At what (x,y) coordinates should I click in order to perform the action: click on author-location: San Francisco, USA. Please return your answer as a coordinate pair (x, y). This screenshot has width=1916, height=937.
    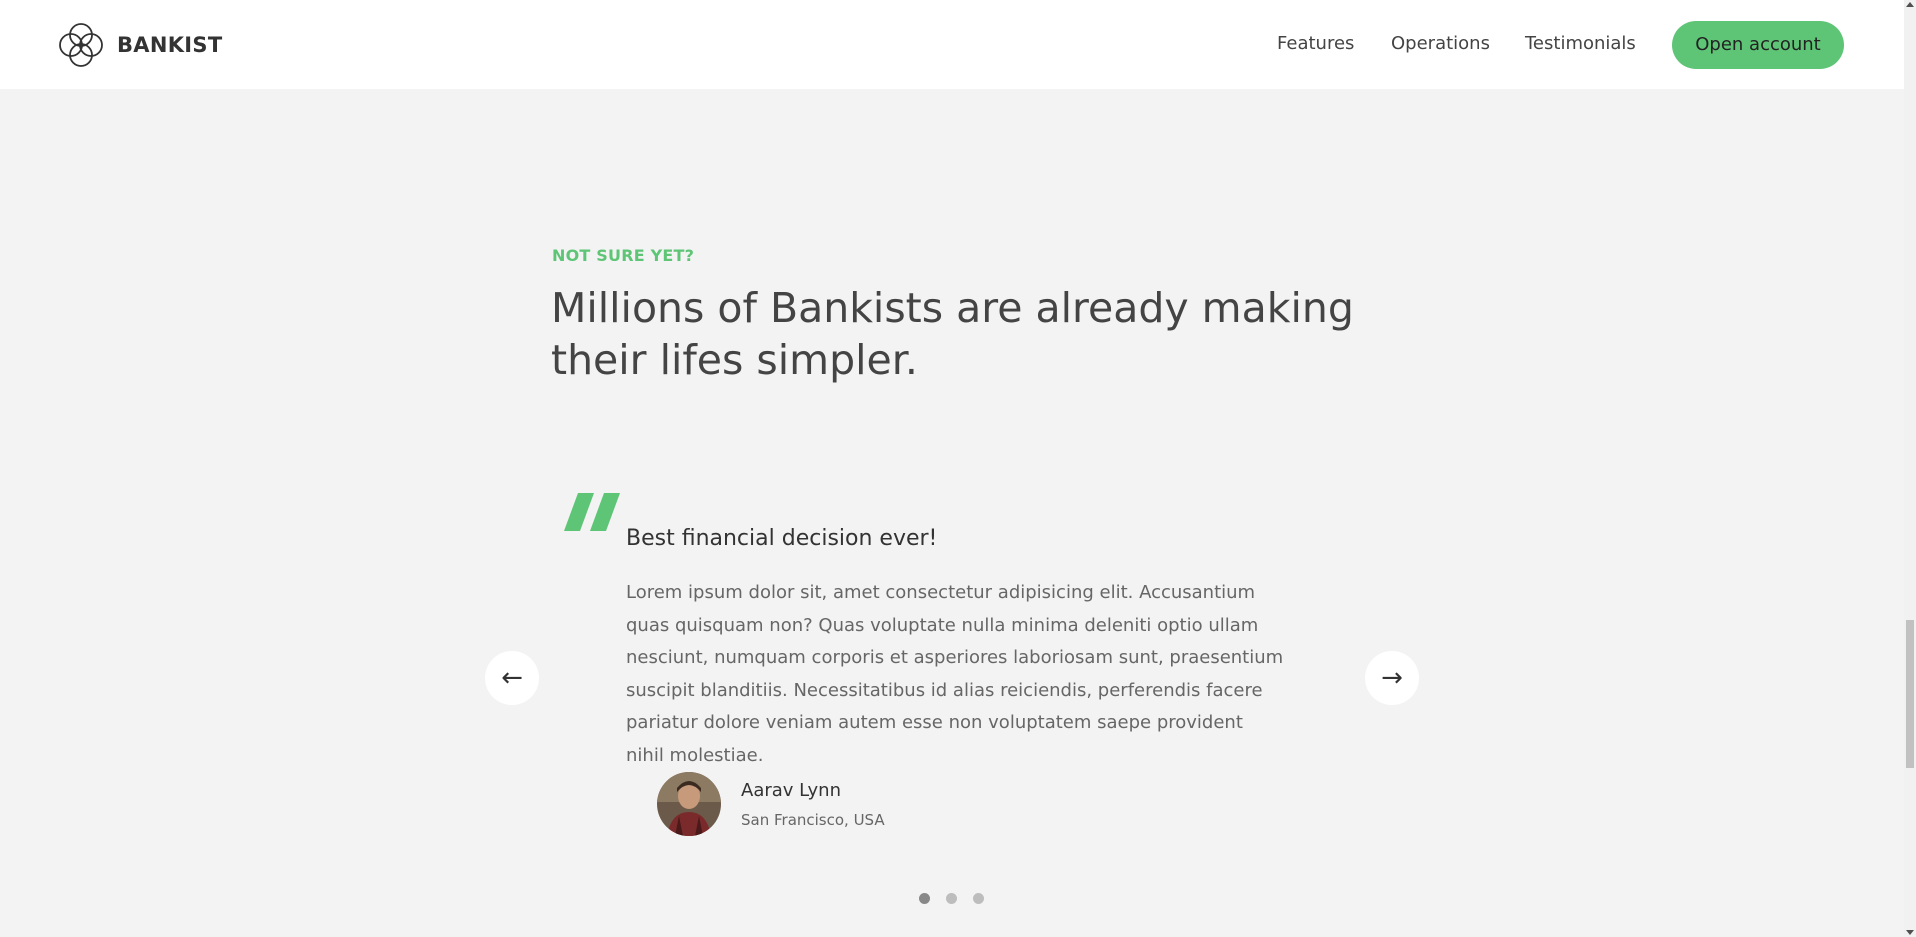
    Looking at the image, I should click on (813, 820).